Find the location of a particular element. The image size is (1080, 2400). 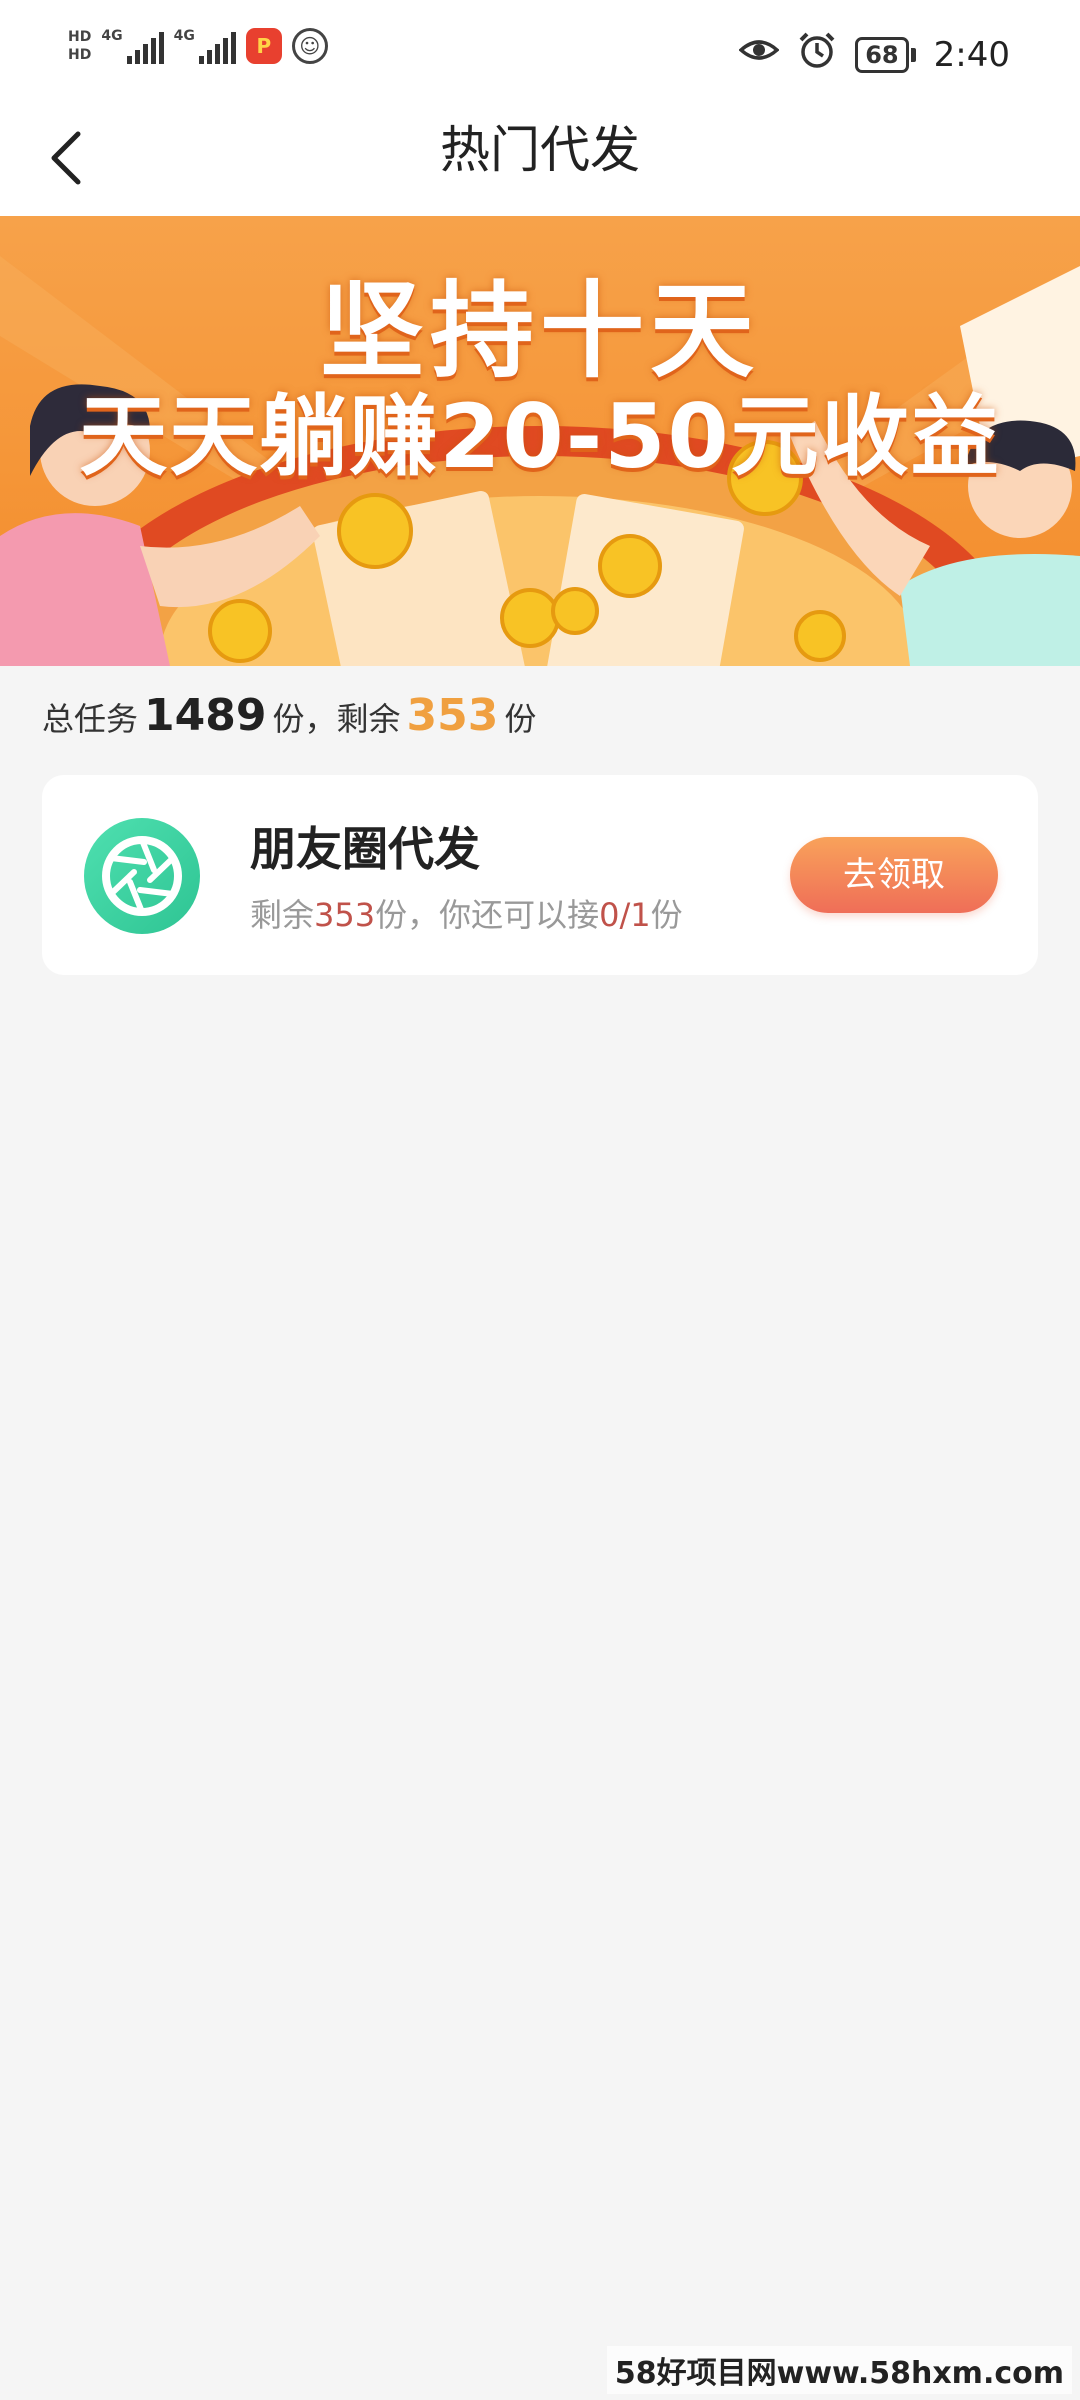

hd-label-1: HD is located at coordinates (80, 37).